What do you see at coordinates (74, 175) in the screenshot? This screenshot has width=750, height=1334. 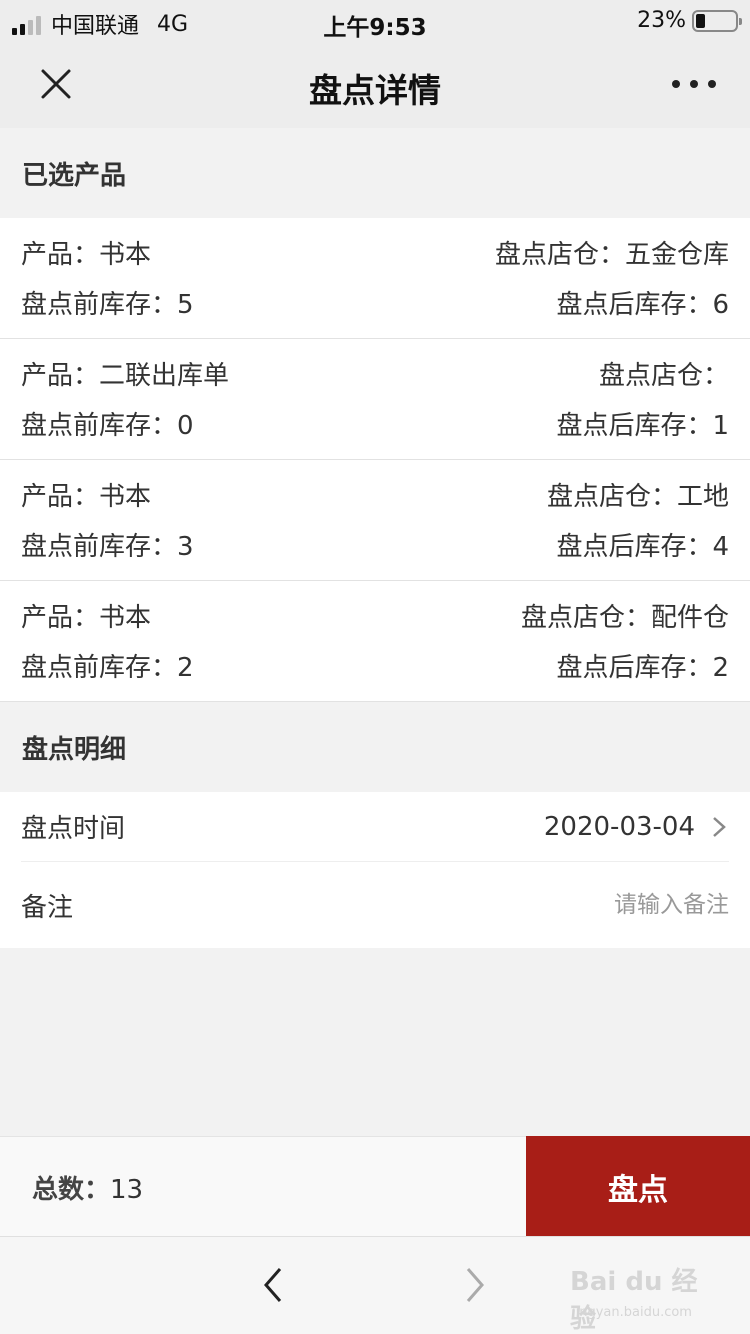 I see `selected-products-header: 已选产品` at bounding box center [74, 175].